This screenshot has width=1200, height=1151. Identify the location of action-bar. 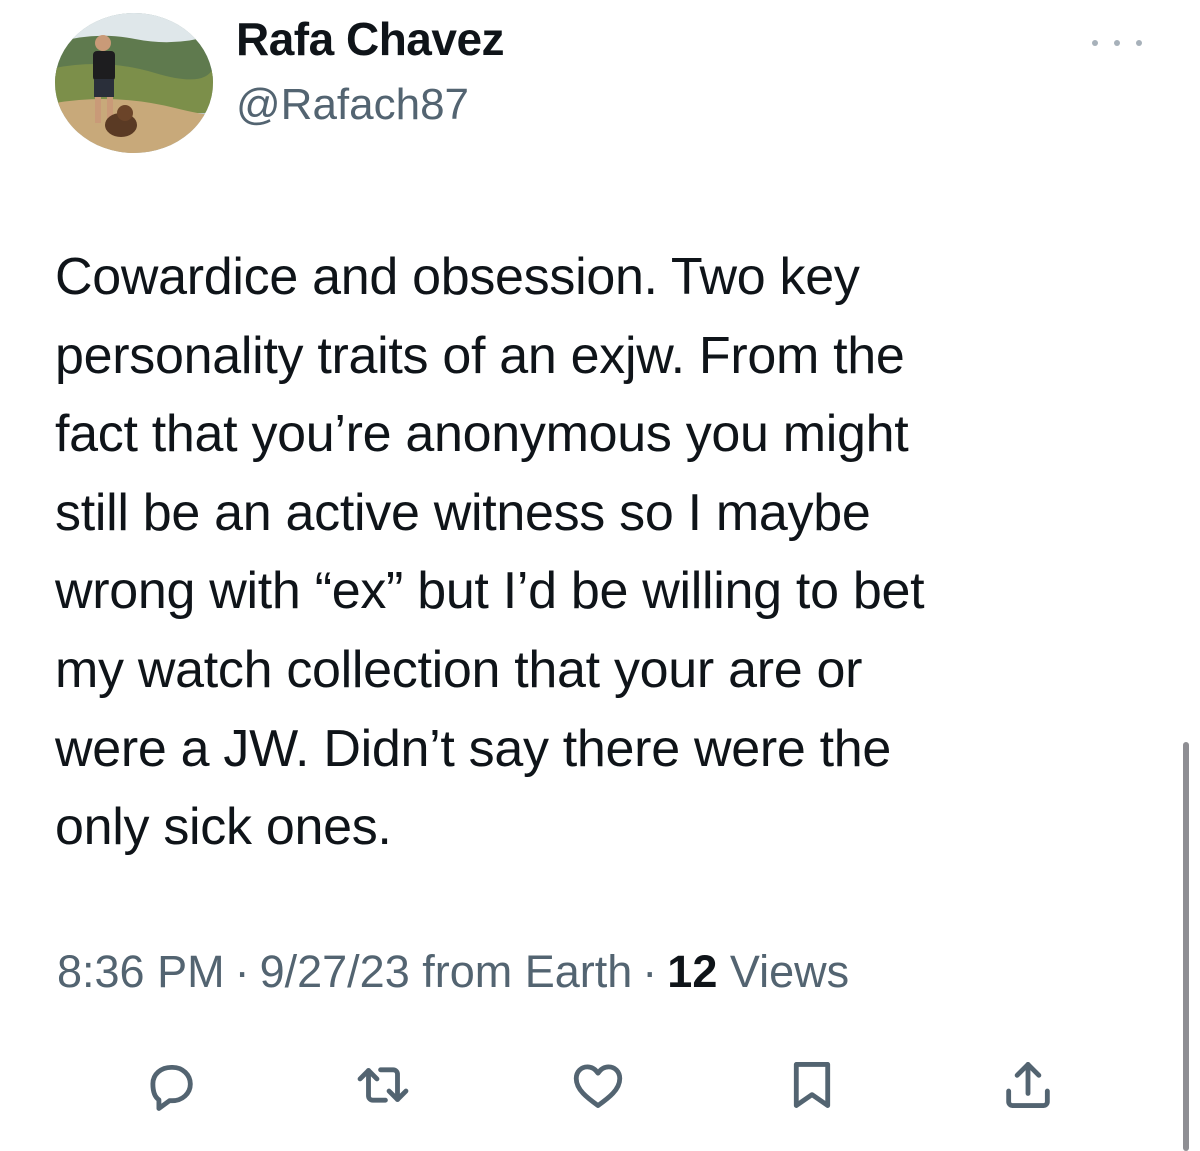
(600, 1085).